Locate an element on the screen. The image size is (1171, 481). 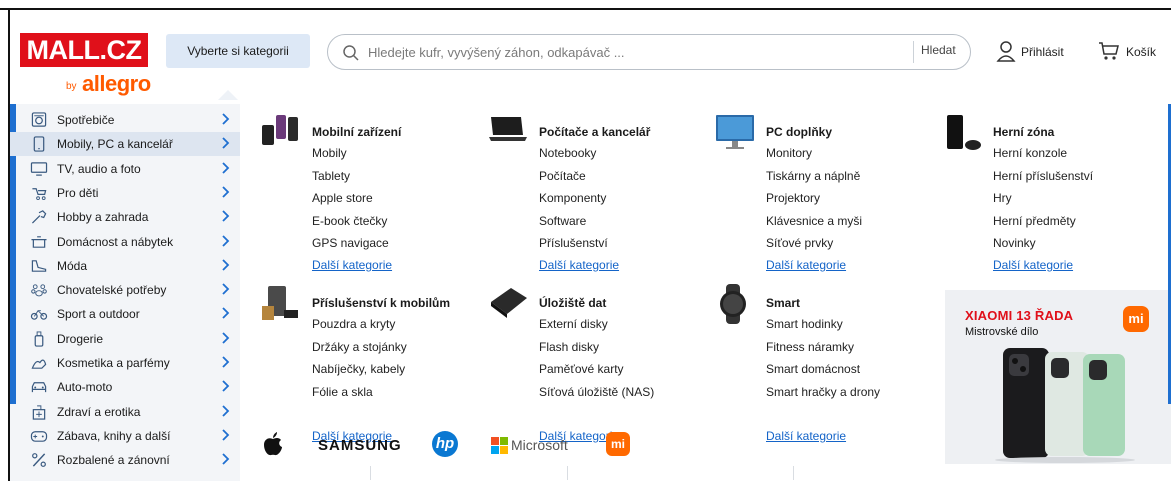
sidebar-item: Auto-moto is located at coordinates (125, 387).